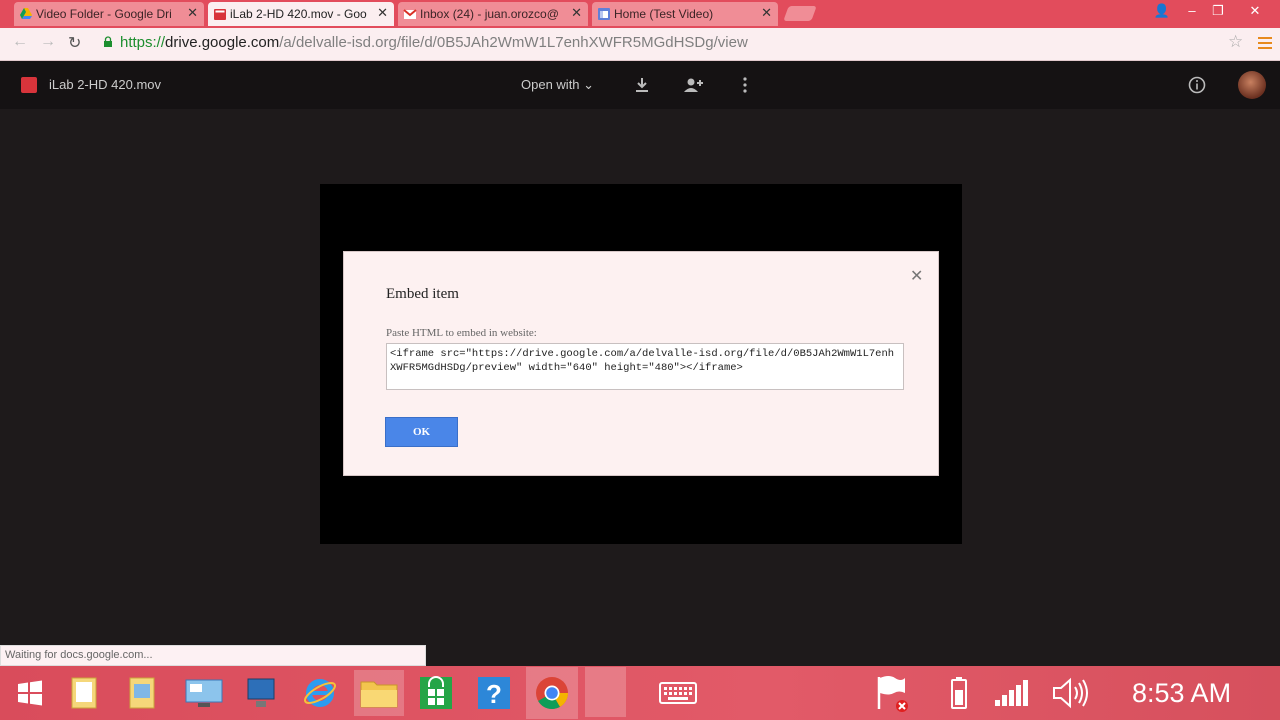 Image resolution: width=1280 pixels, height=720 pixels. Describe the element at coordinates (222, 42) in the screenshot. I see `url-host: drive.google.com` at that location.